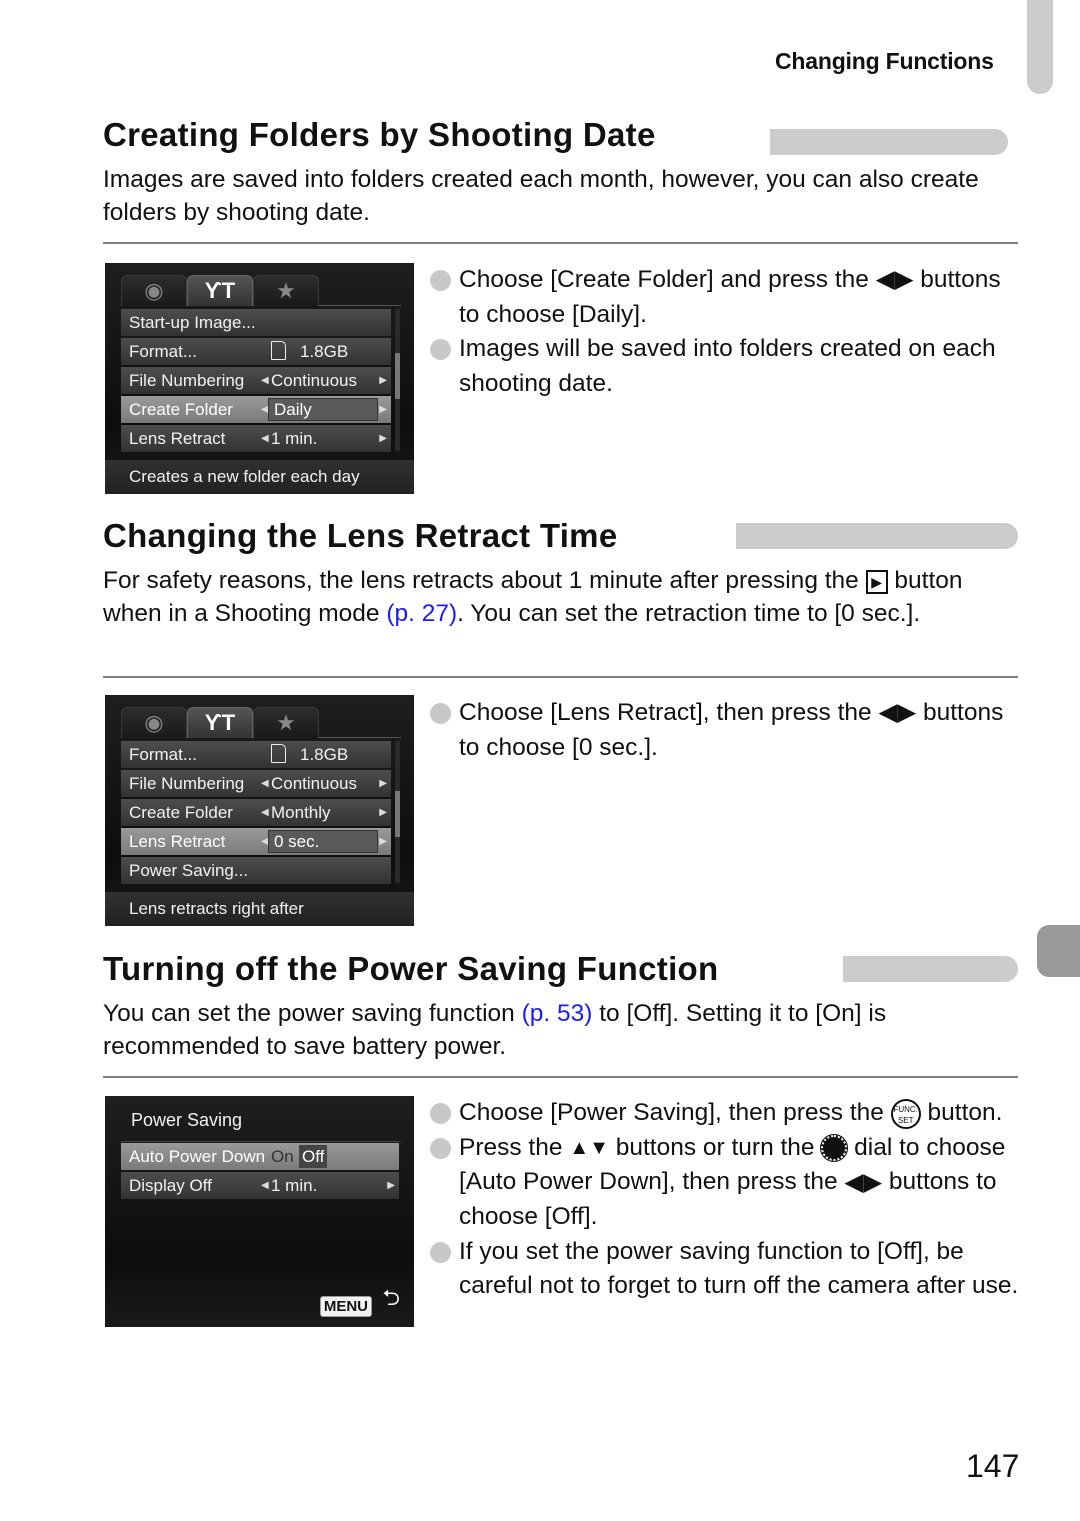  What do you see at coordinates (961, 1112) in the screenshot?
I see `step-text: button.` at bounding box center [961, 1112].